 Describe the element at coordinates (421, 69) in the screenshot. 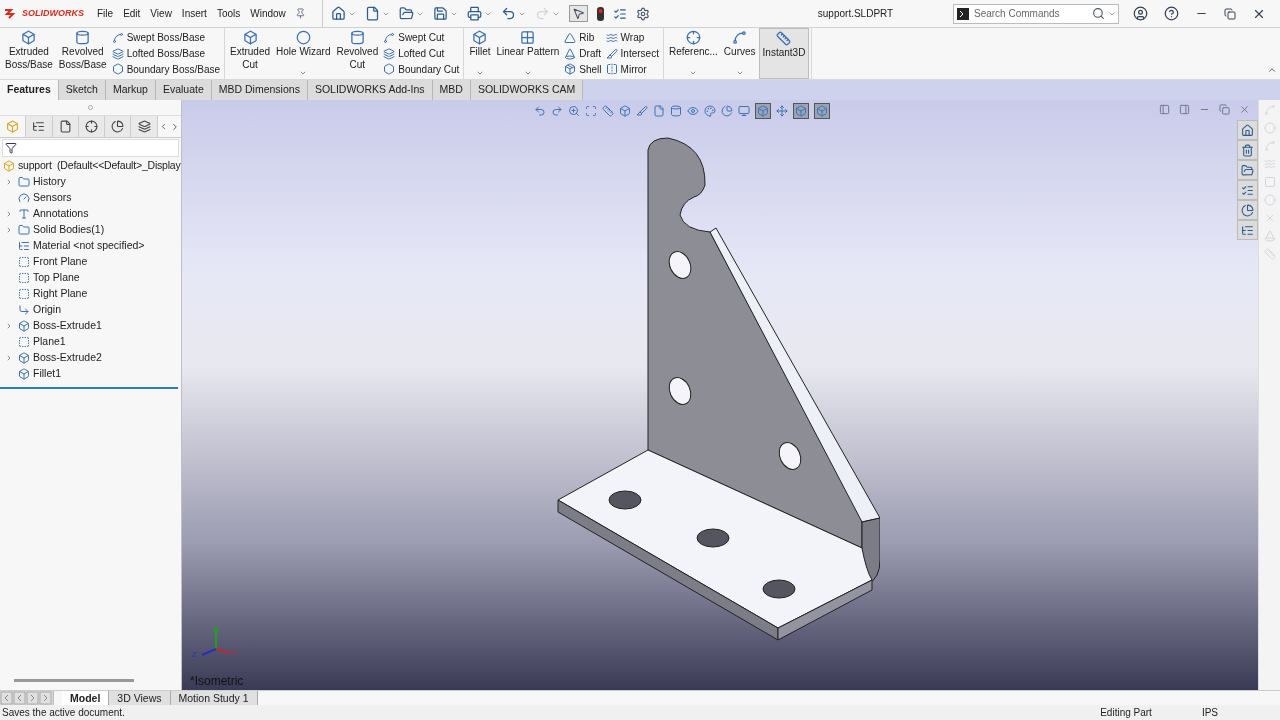

I see `ribbon-button: Boundary Cut` at that location.